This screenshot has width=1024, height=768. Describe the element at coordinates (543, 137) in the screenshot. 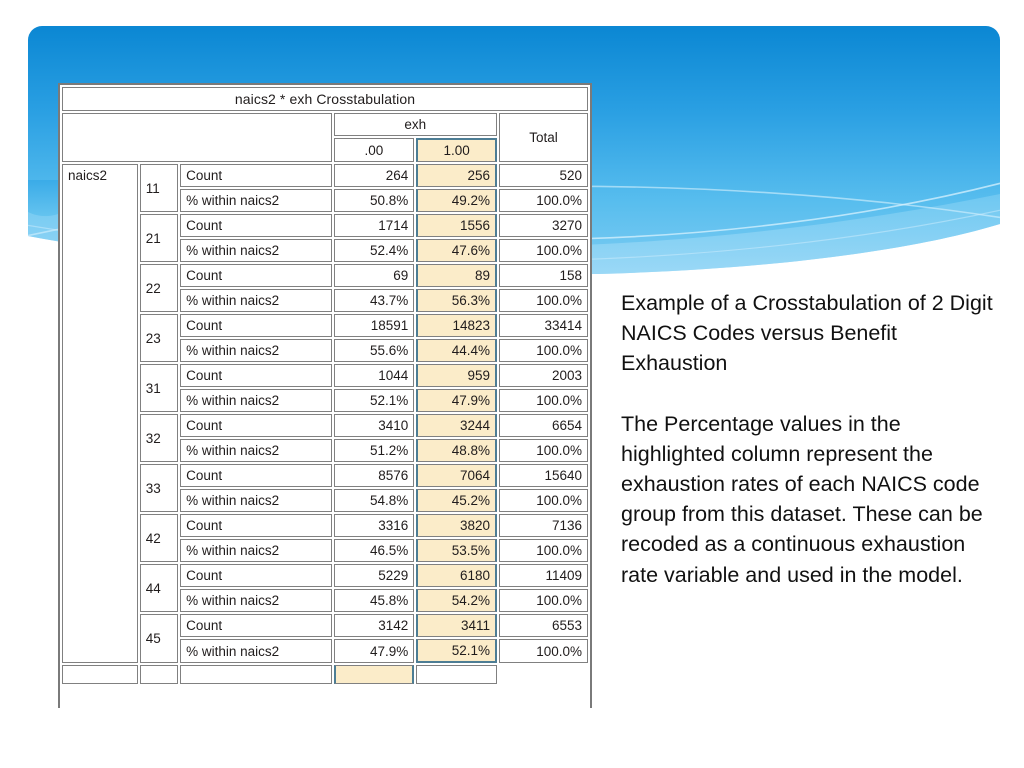

I see `column-header-total: Total` at that location.